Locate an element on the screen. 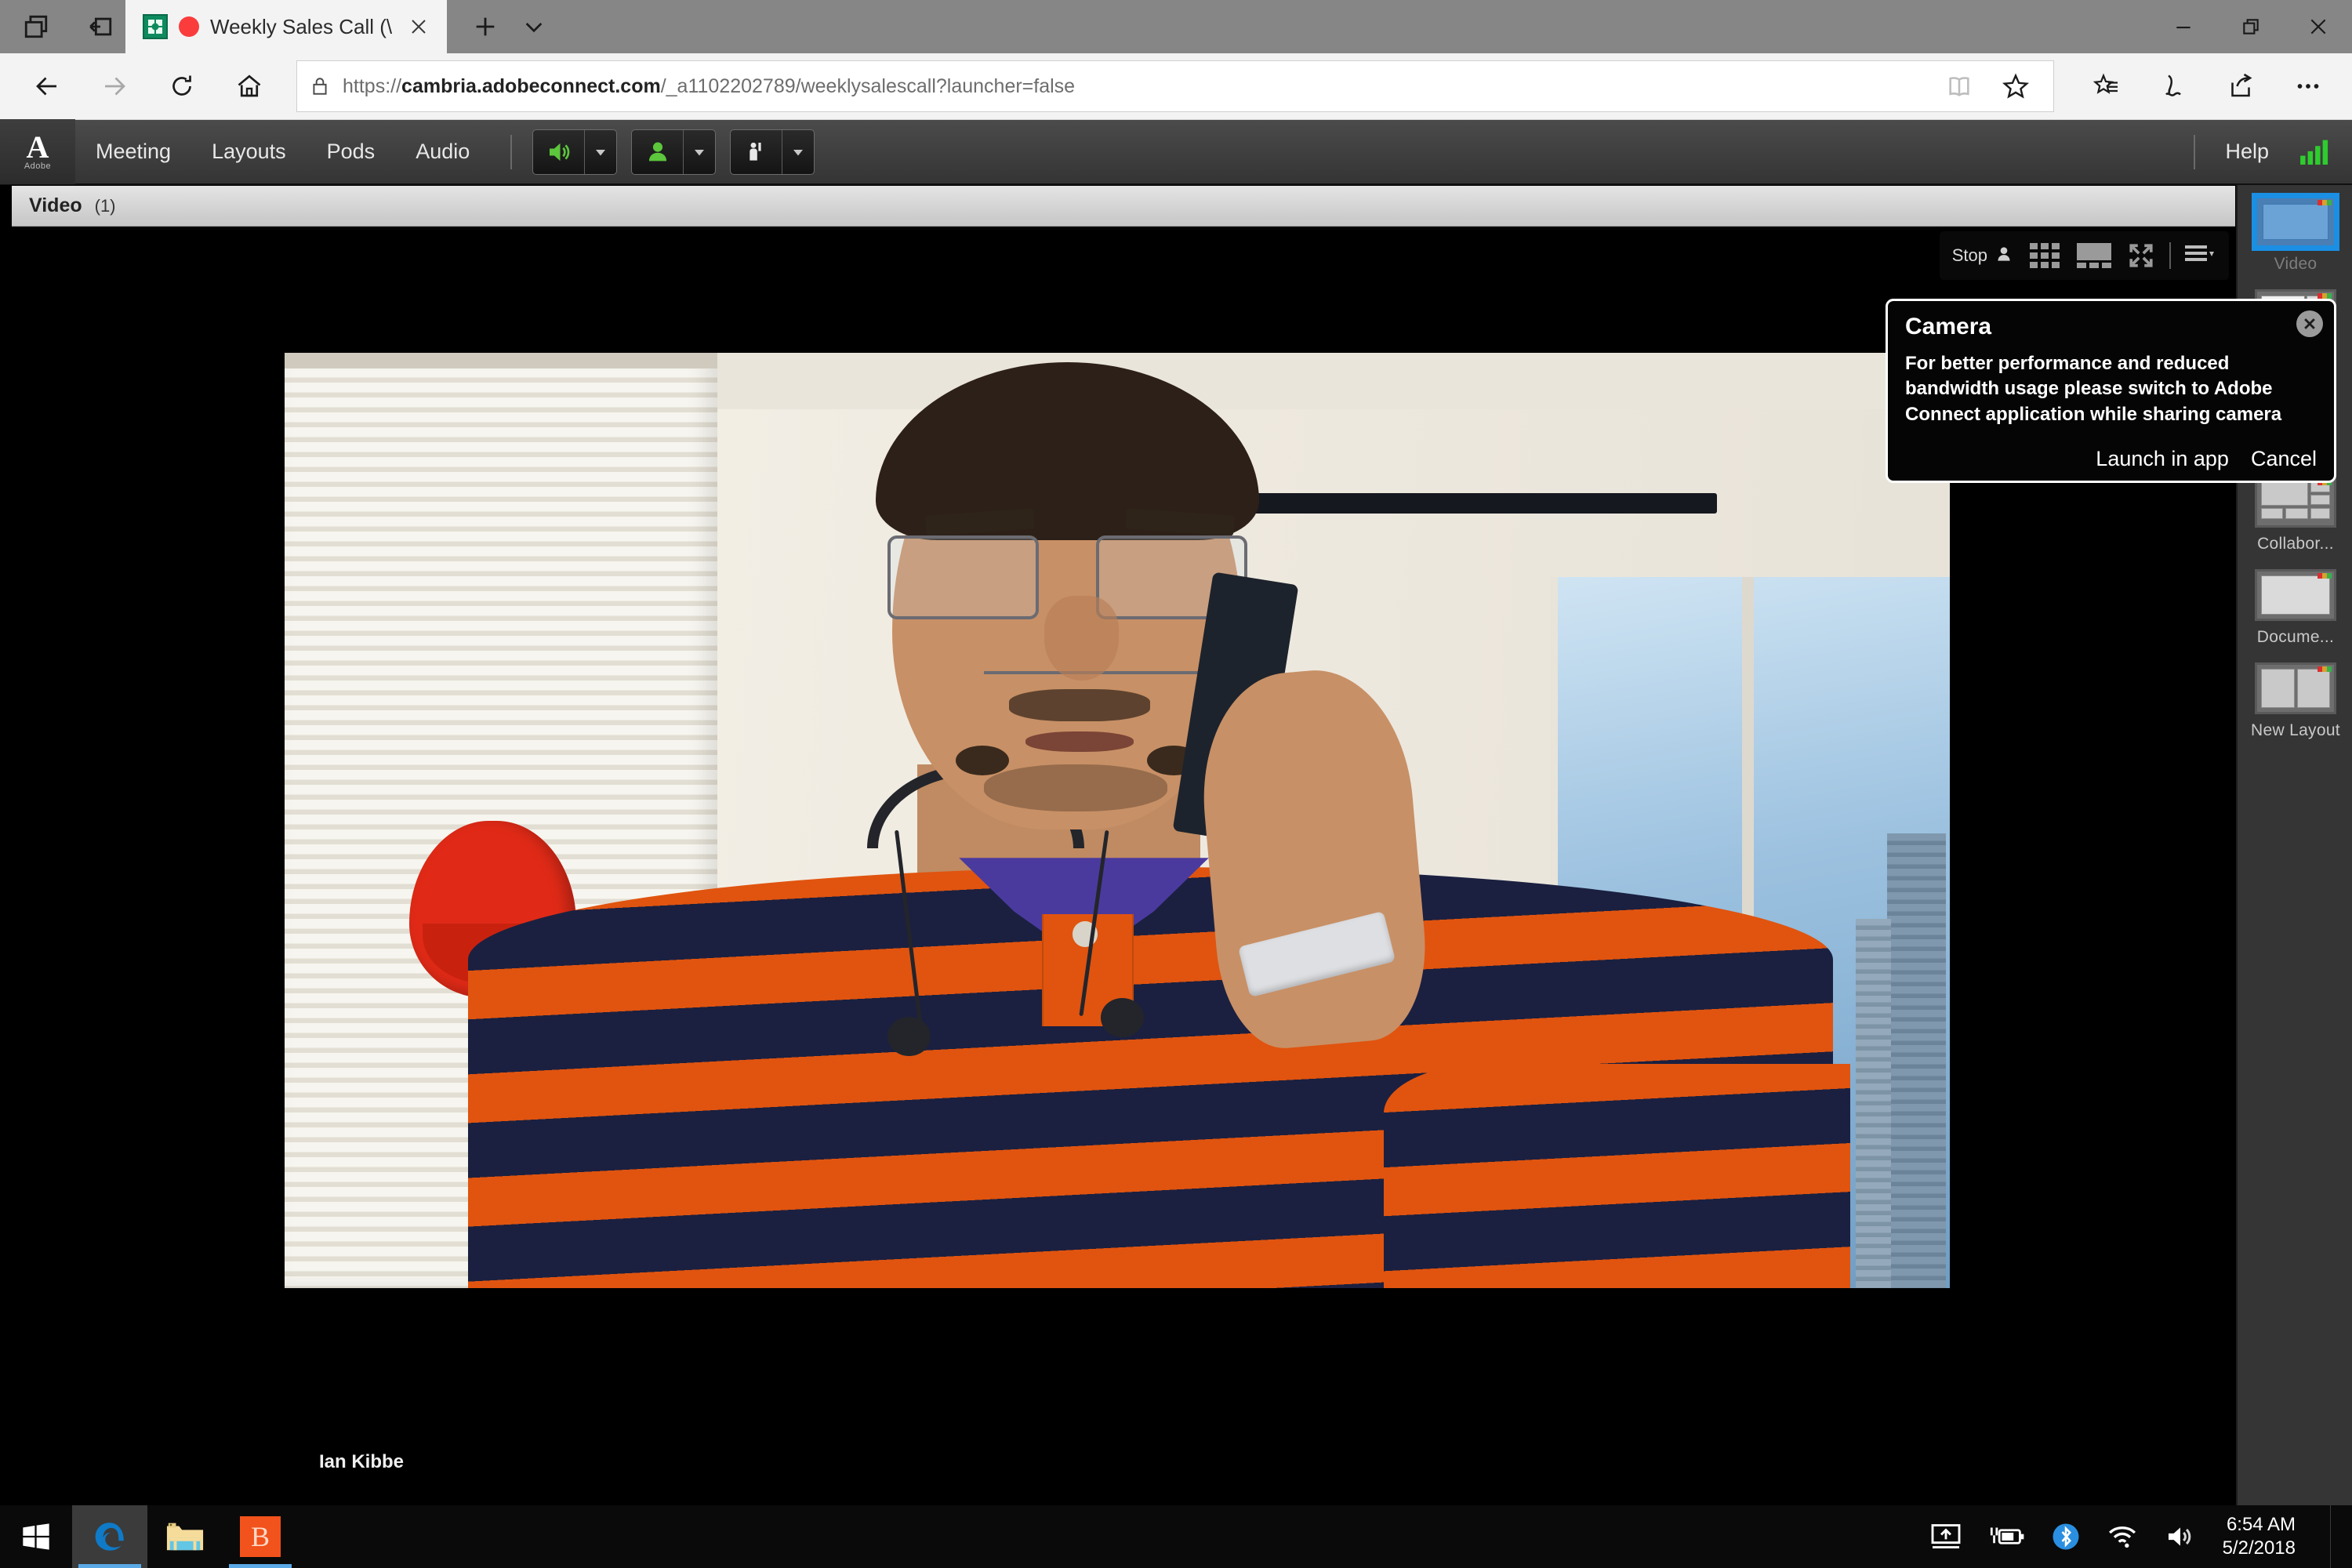 The height and width of the screenshot is (1568, 2352). camera-dialog-actions: Launch in app Cancel is located at coordinates (2206, 459).